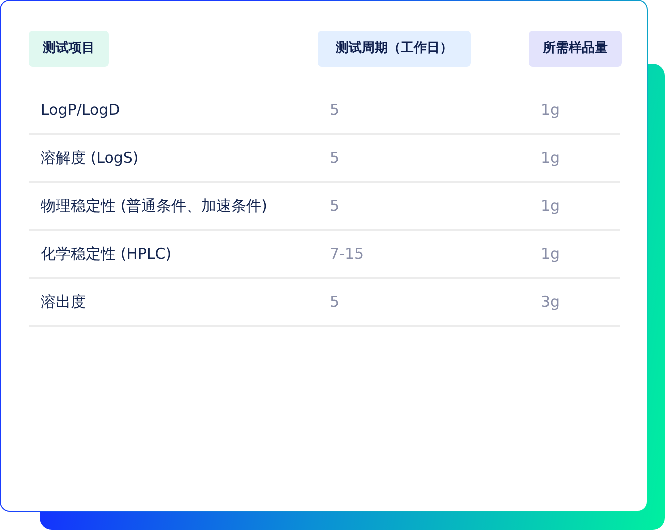 Image resolution: width=665 pixels, height=530 pixels. I want to click on table-cell: 溶解度 (LogS), so click(173, 159).